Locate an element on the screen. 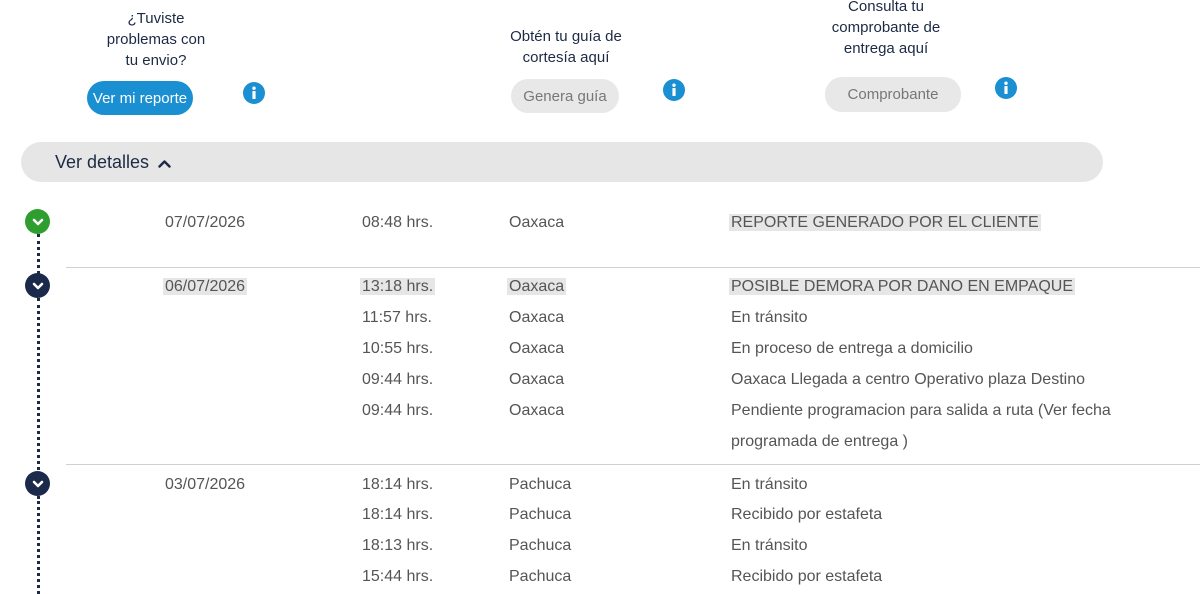 The width and height of the screenshot is (1200, 594). event-time: 08:48 hrs. is located at coordinates (398, 222).